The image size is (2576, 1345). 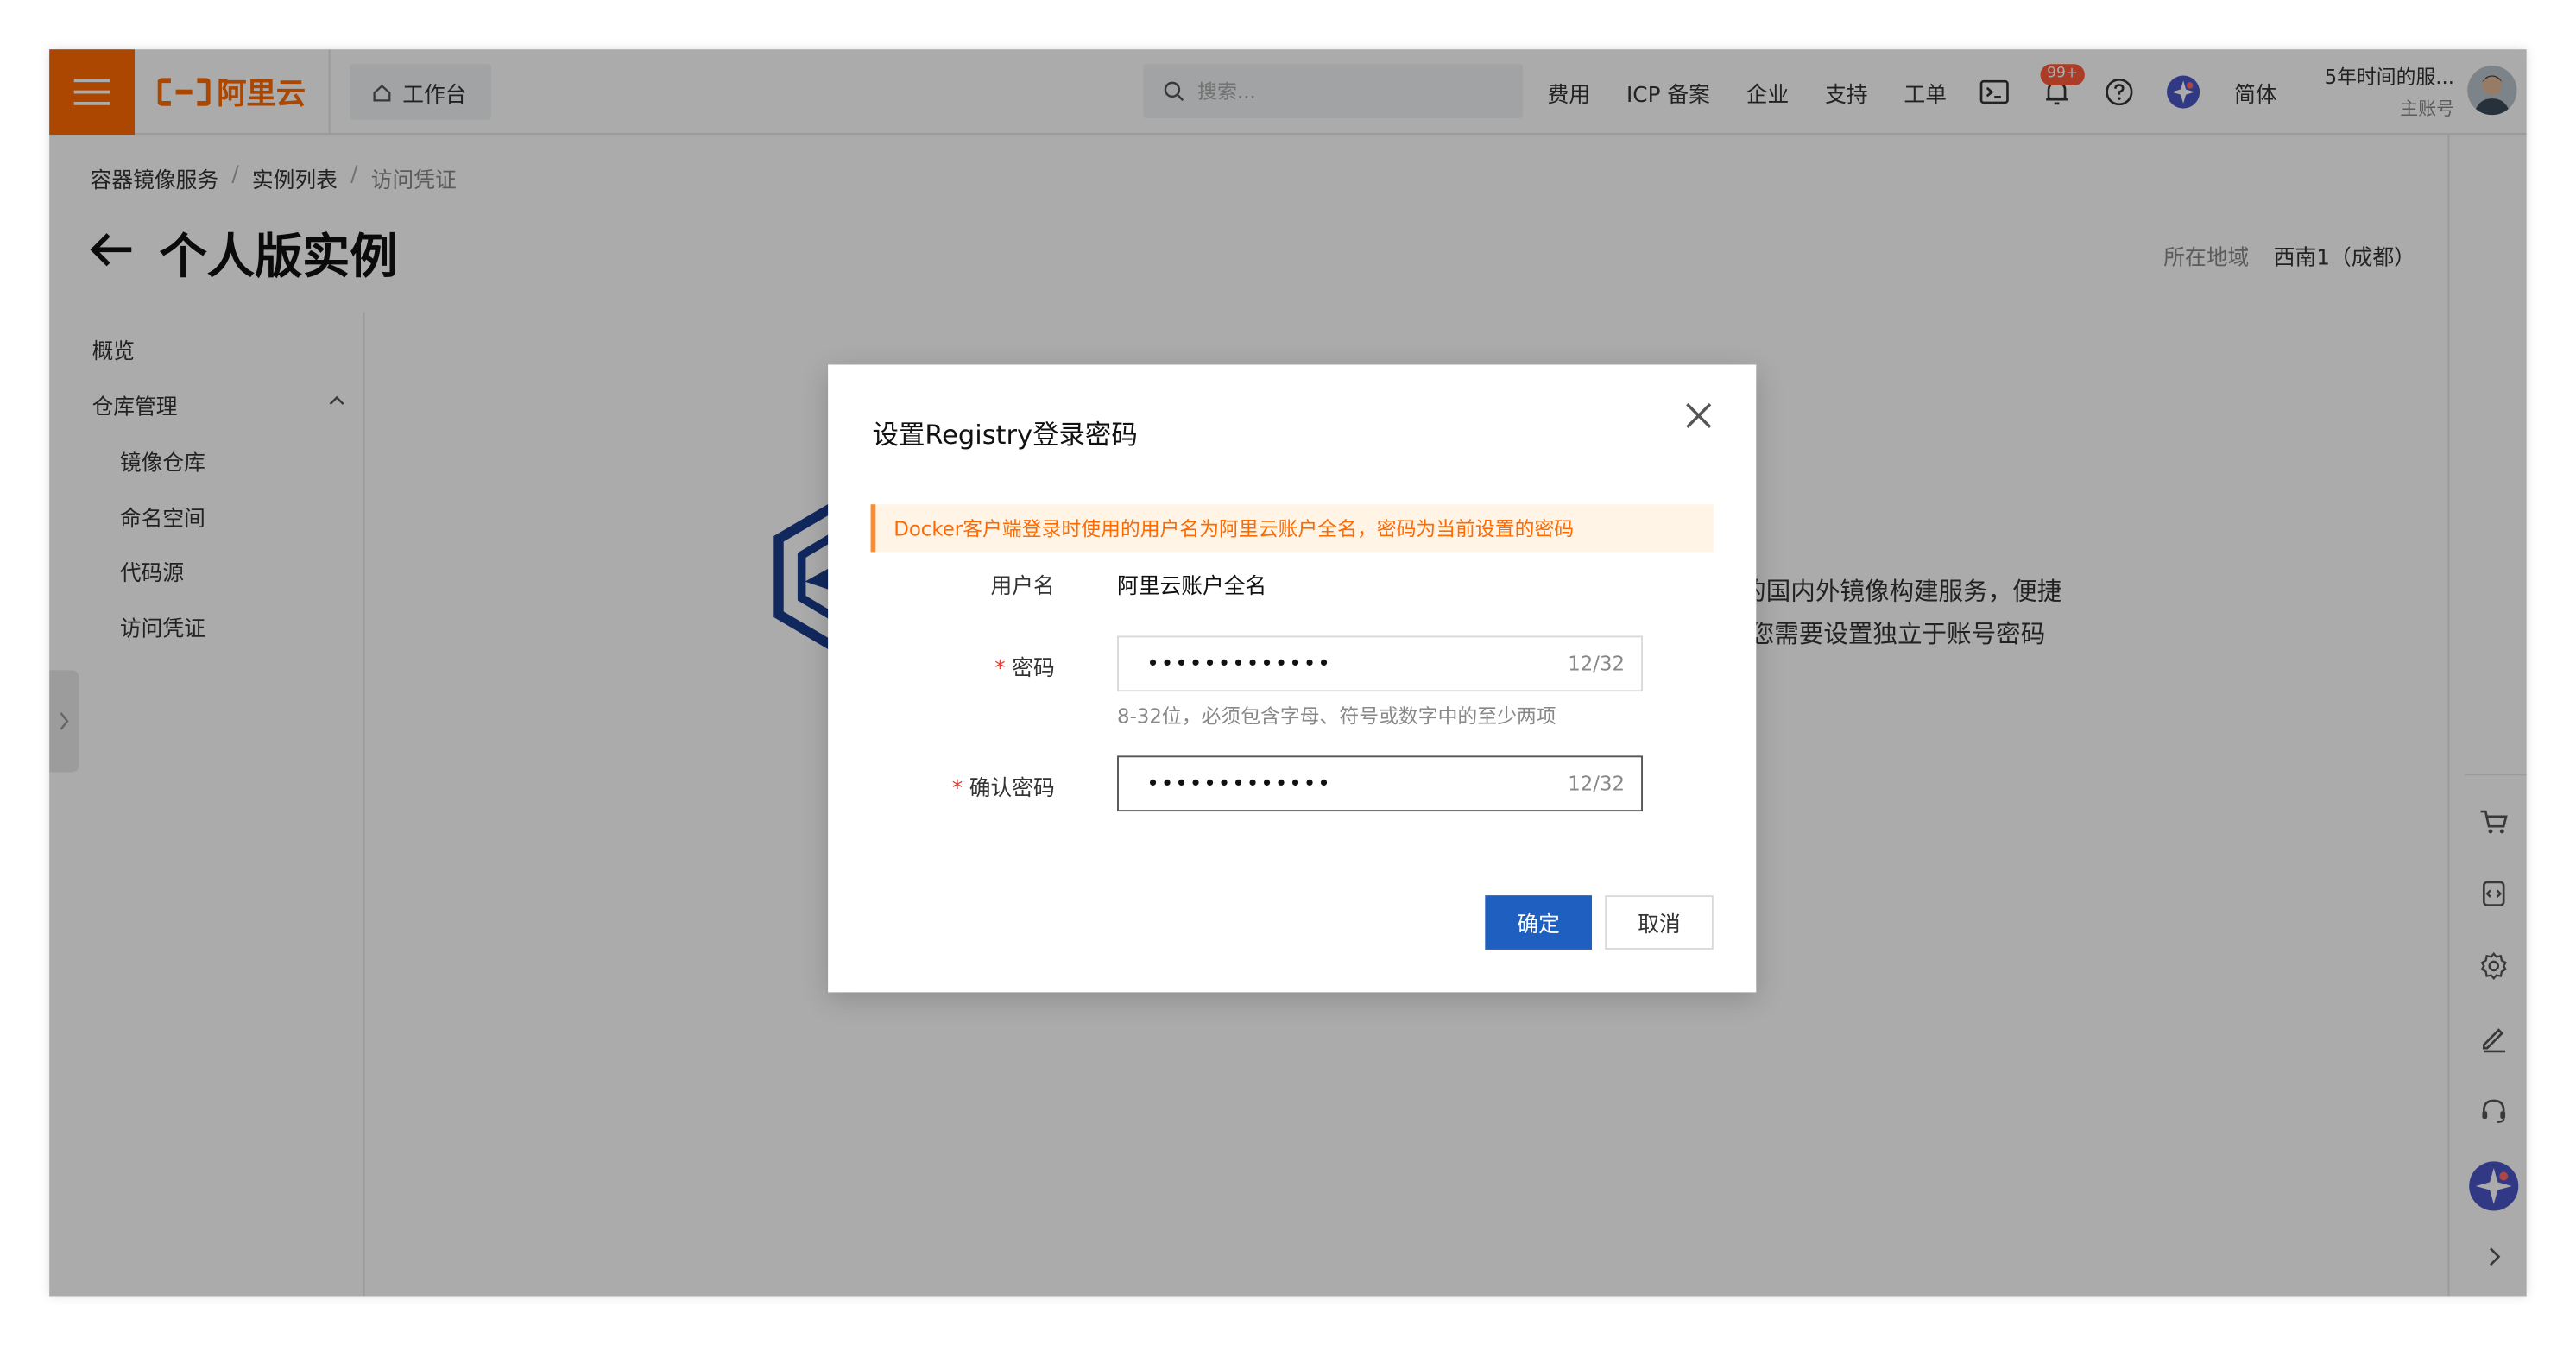 I want to click on alert-text: Docker客户端登录时使用的用户名为阿里云账户全名，密码为当前设置的密码, so click(x=1234, y=529).